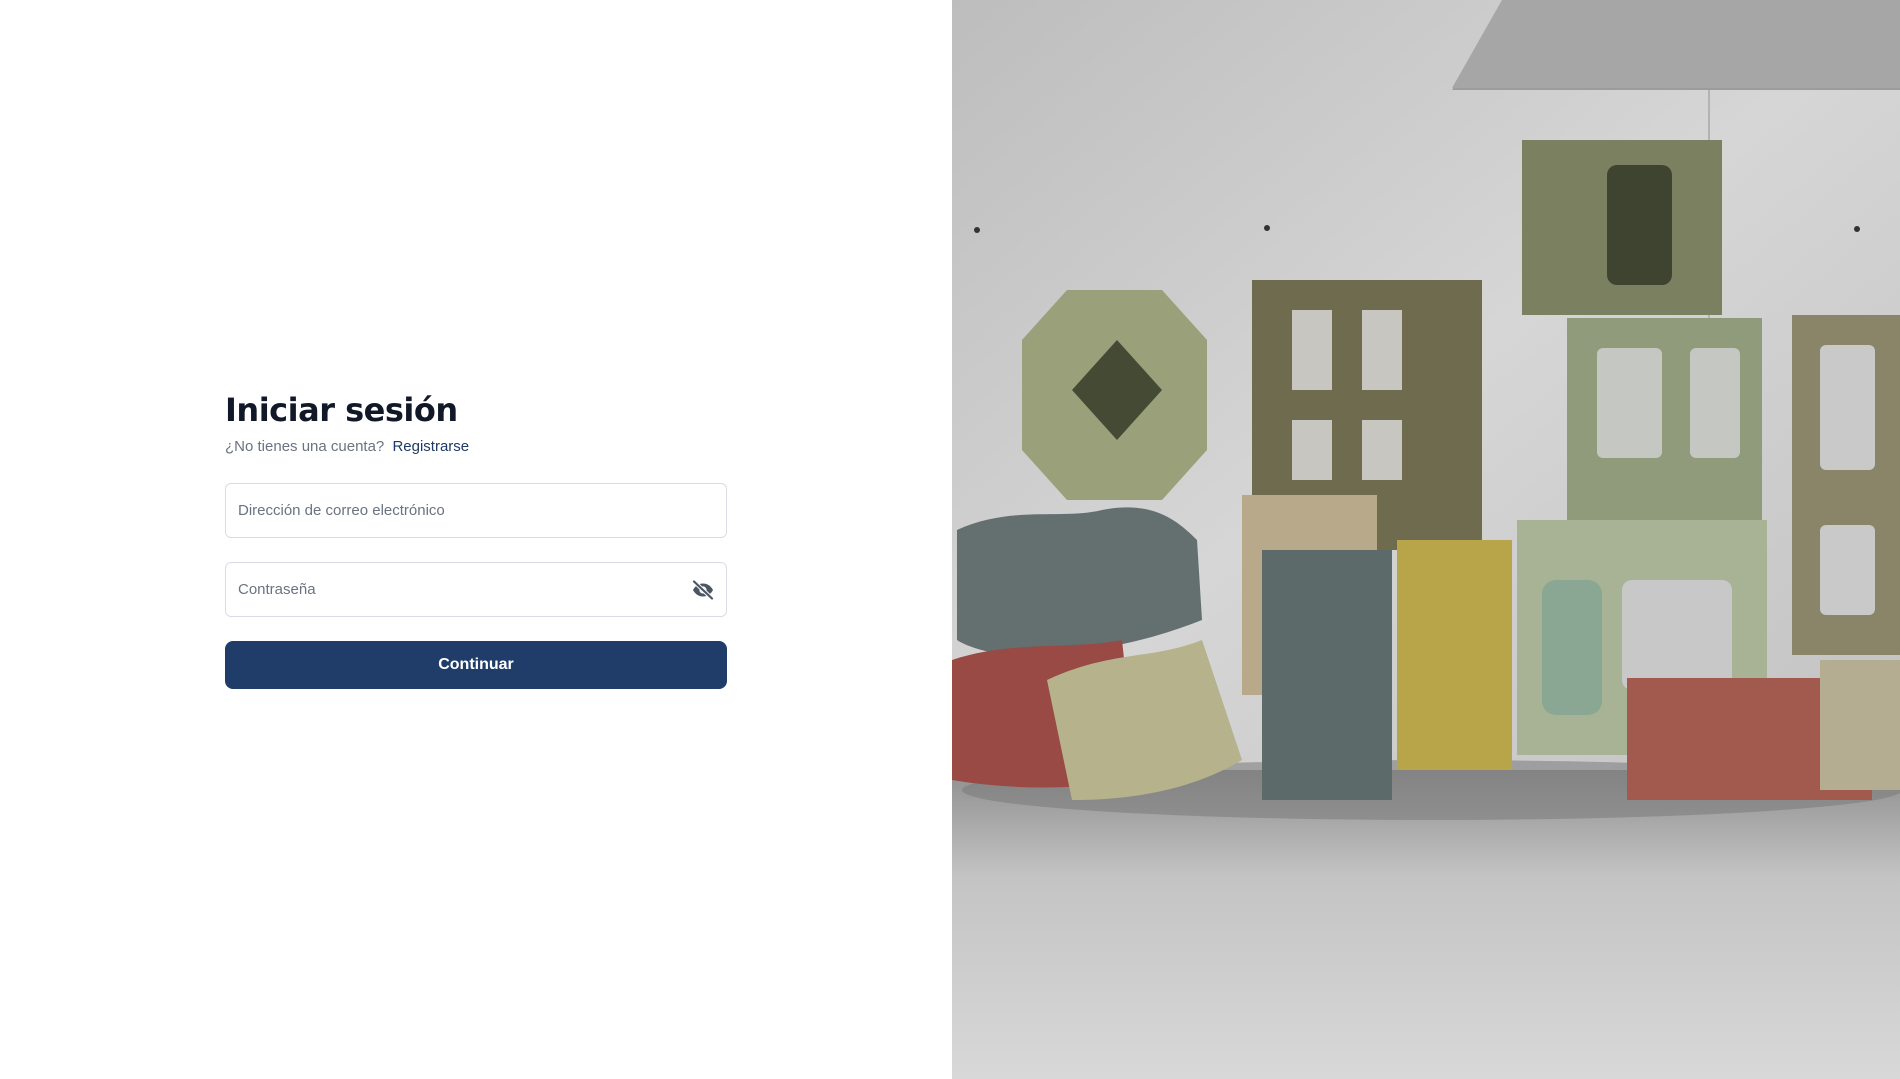 The image size is (1900, 1079). I want to click on no-account-text: ¿No tienes una cuenta?, so click(305, 446).